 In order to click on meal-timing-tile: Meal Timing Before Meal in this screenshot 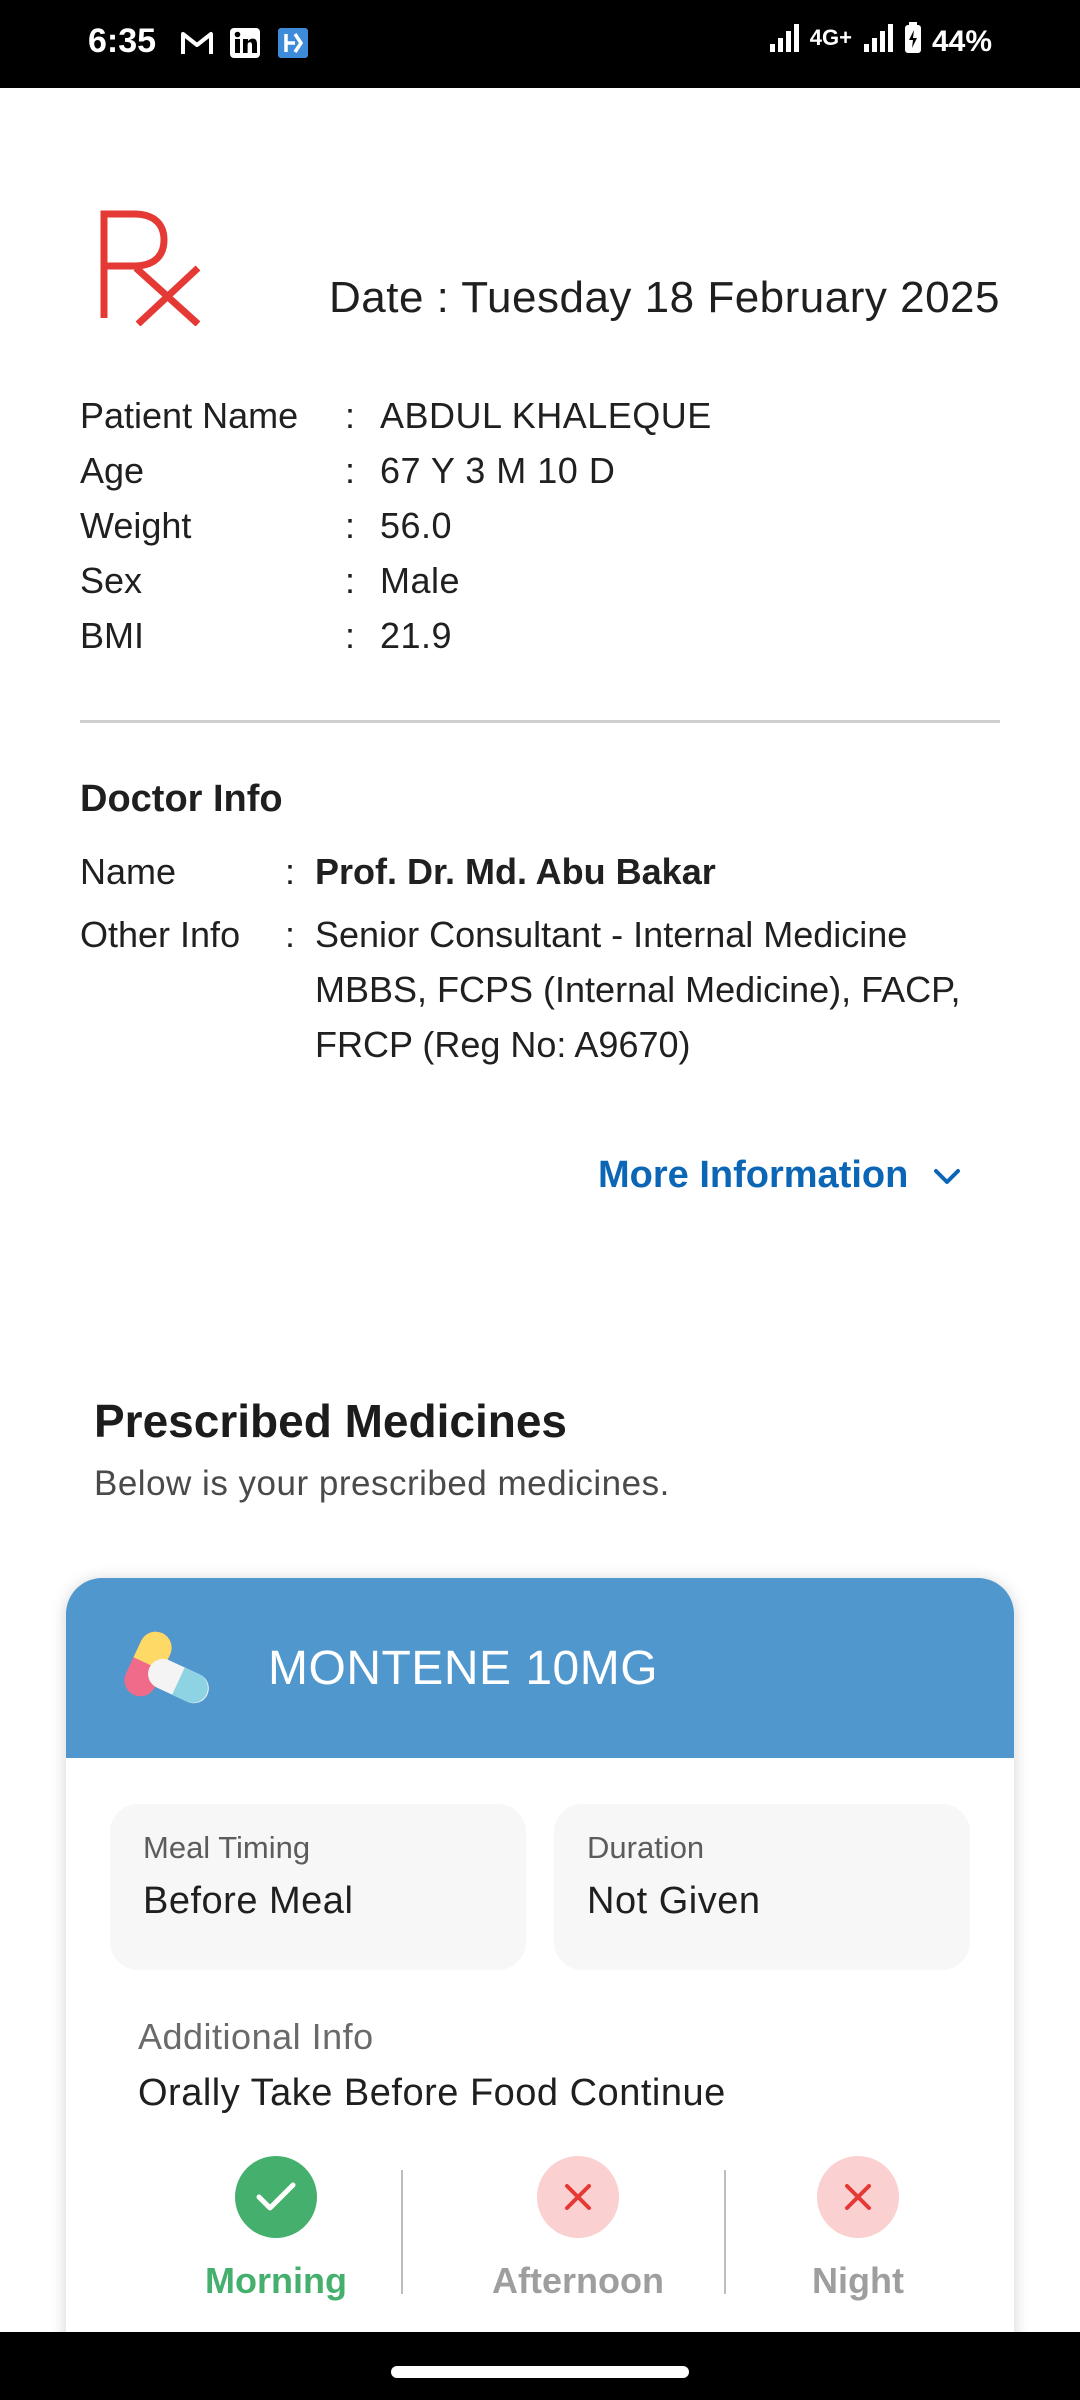, I will do `click(318, 1887)`.